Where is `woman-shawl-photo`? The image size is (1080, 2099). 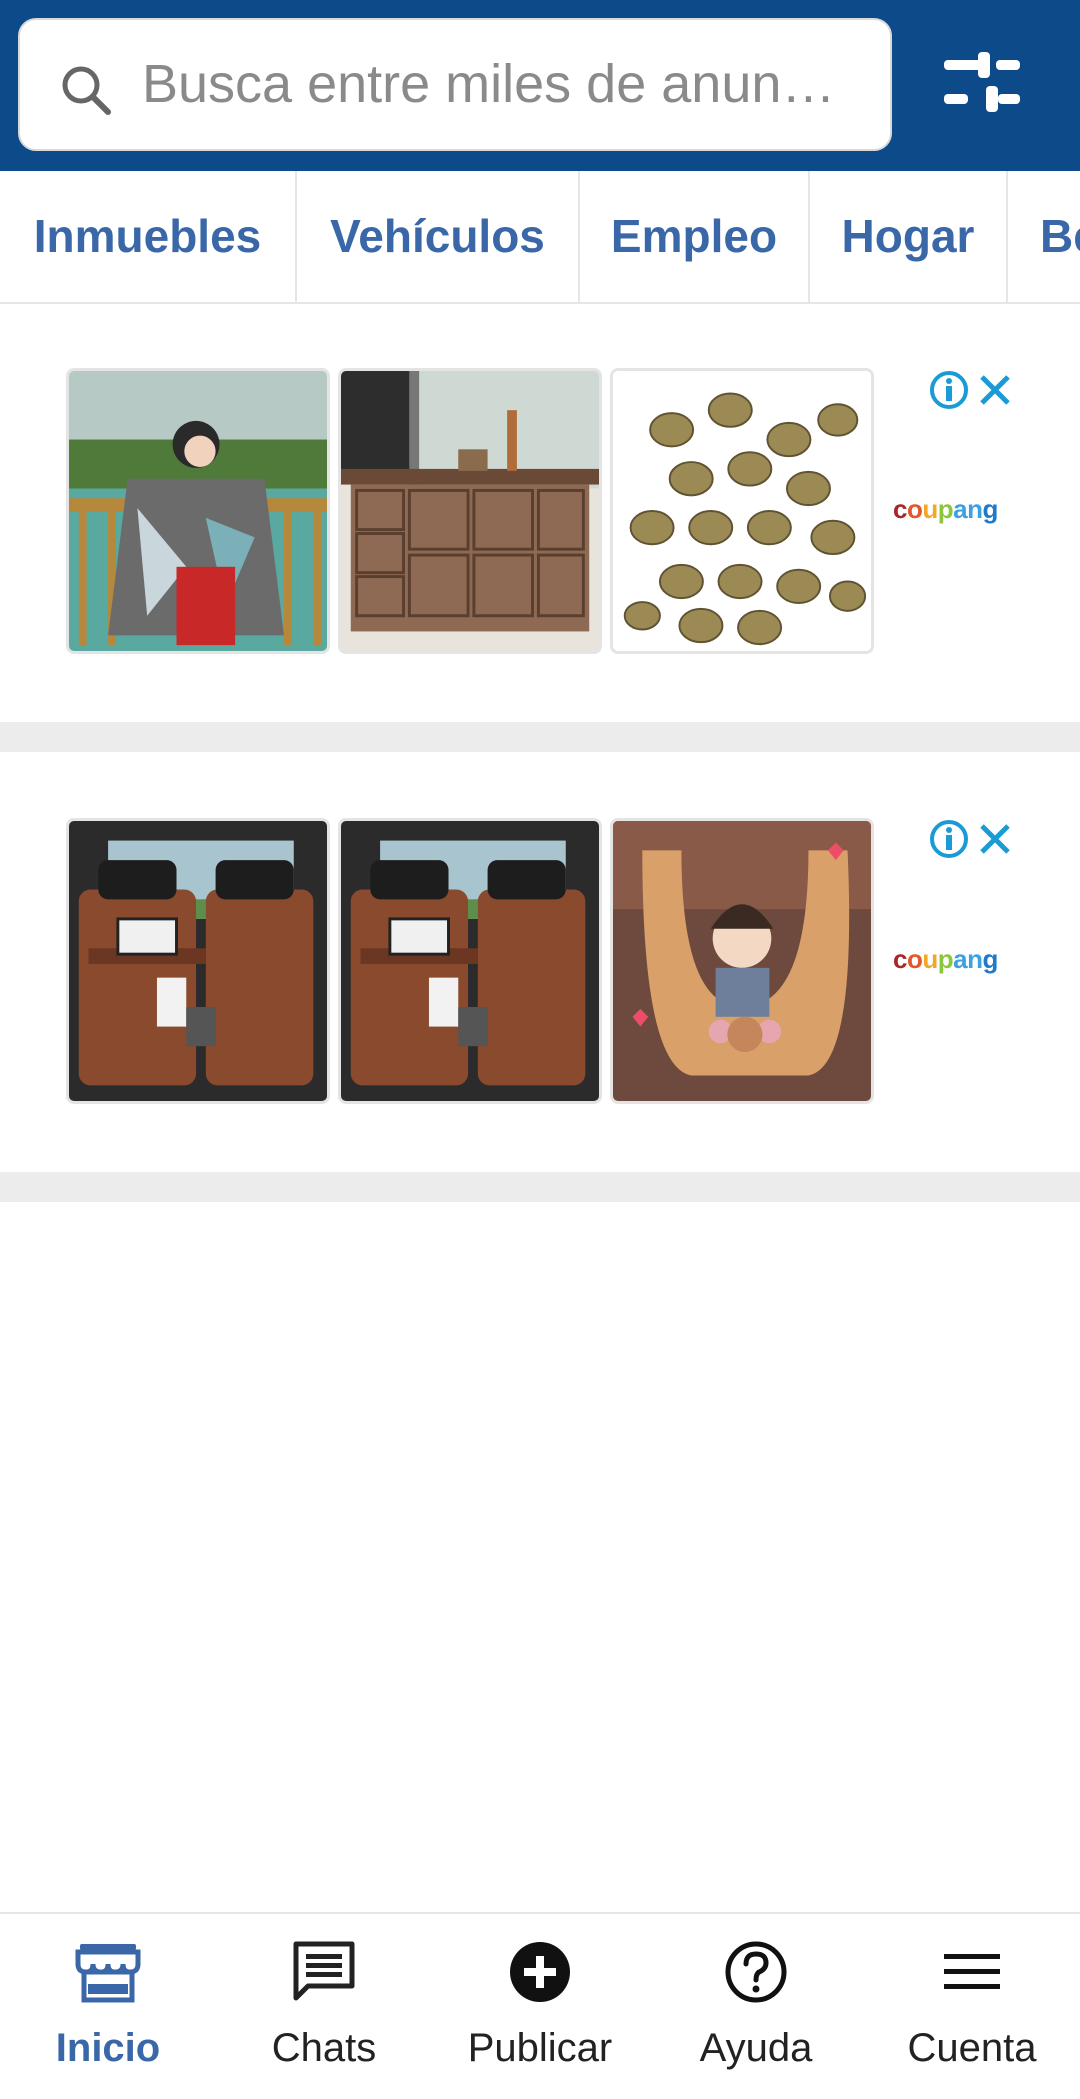
woman-shawl-photo is located at coordinates (198, 511).